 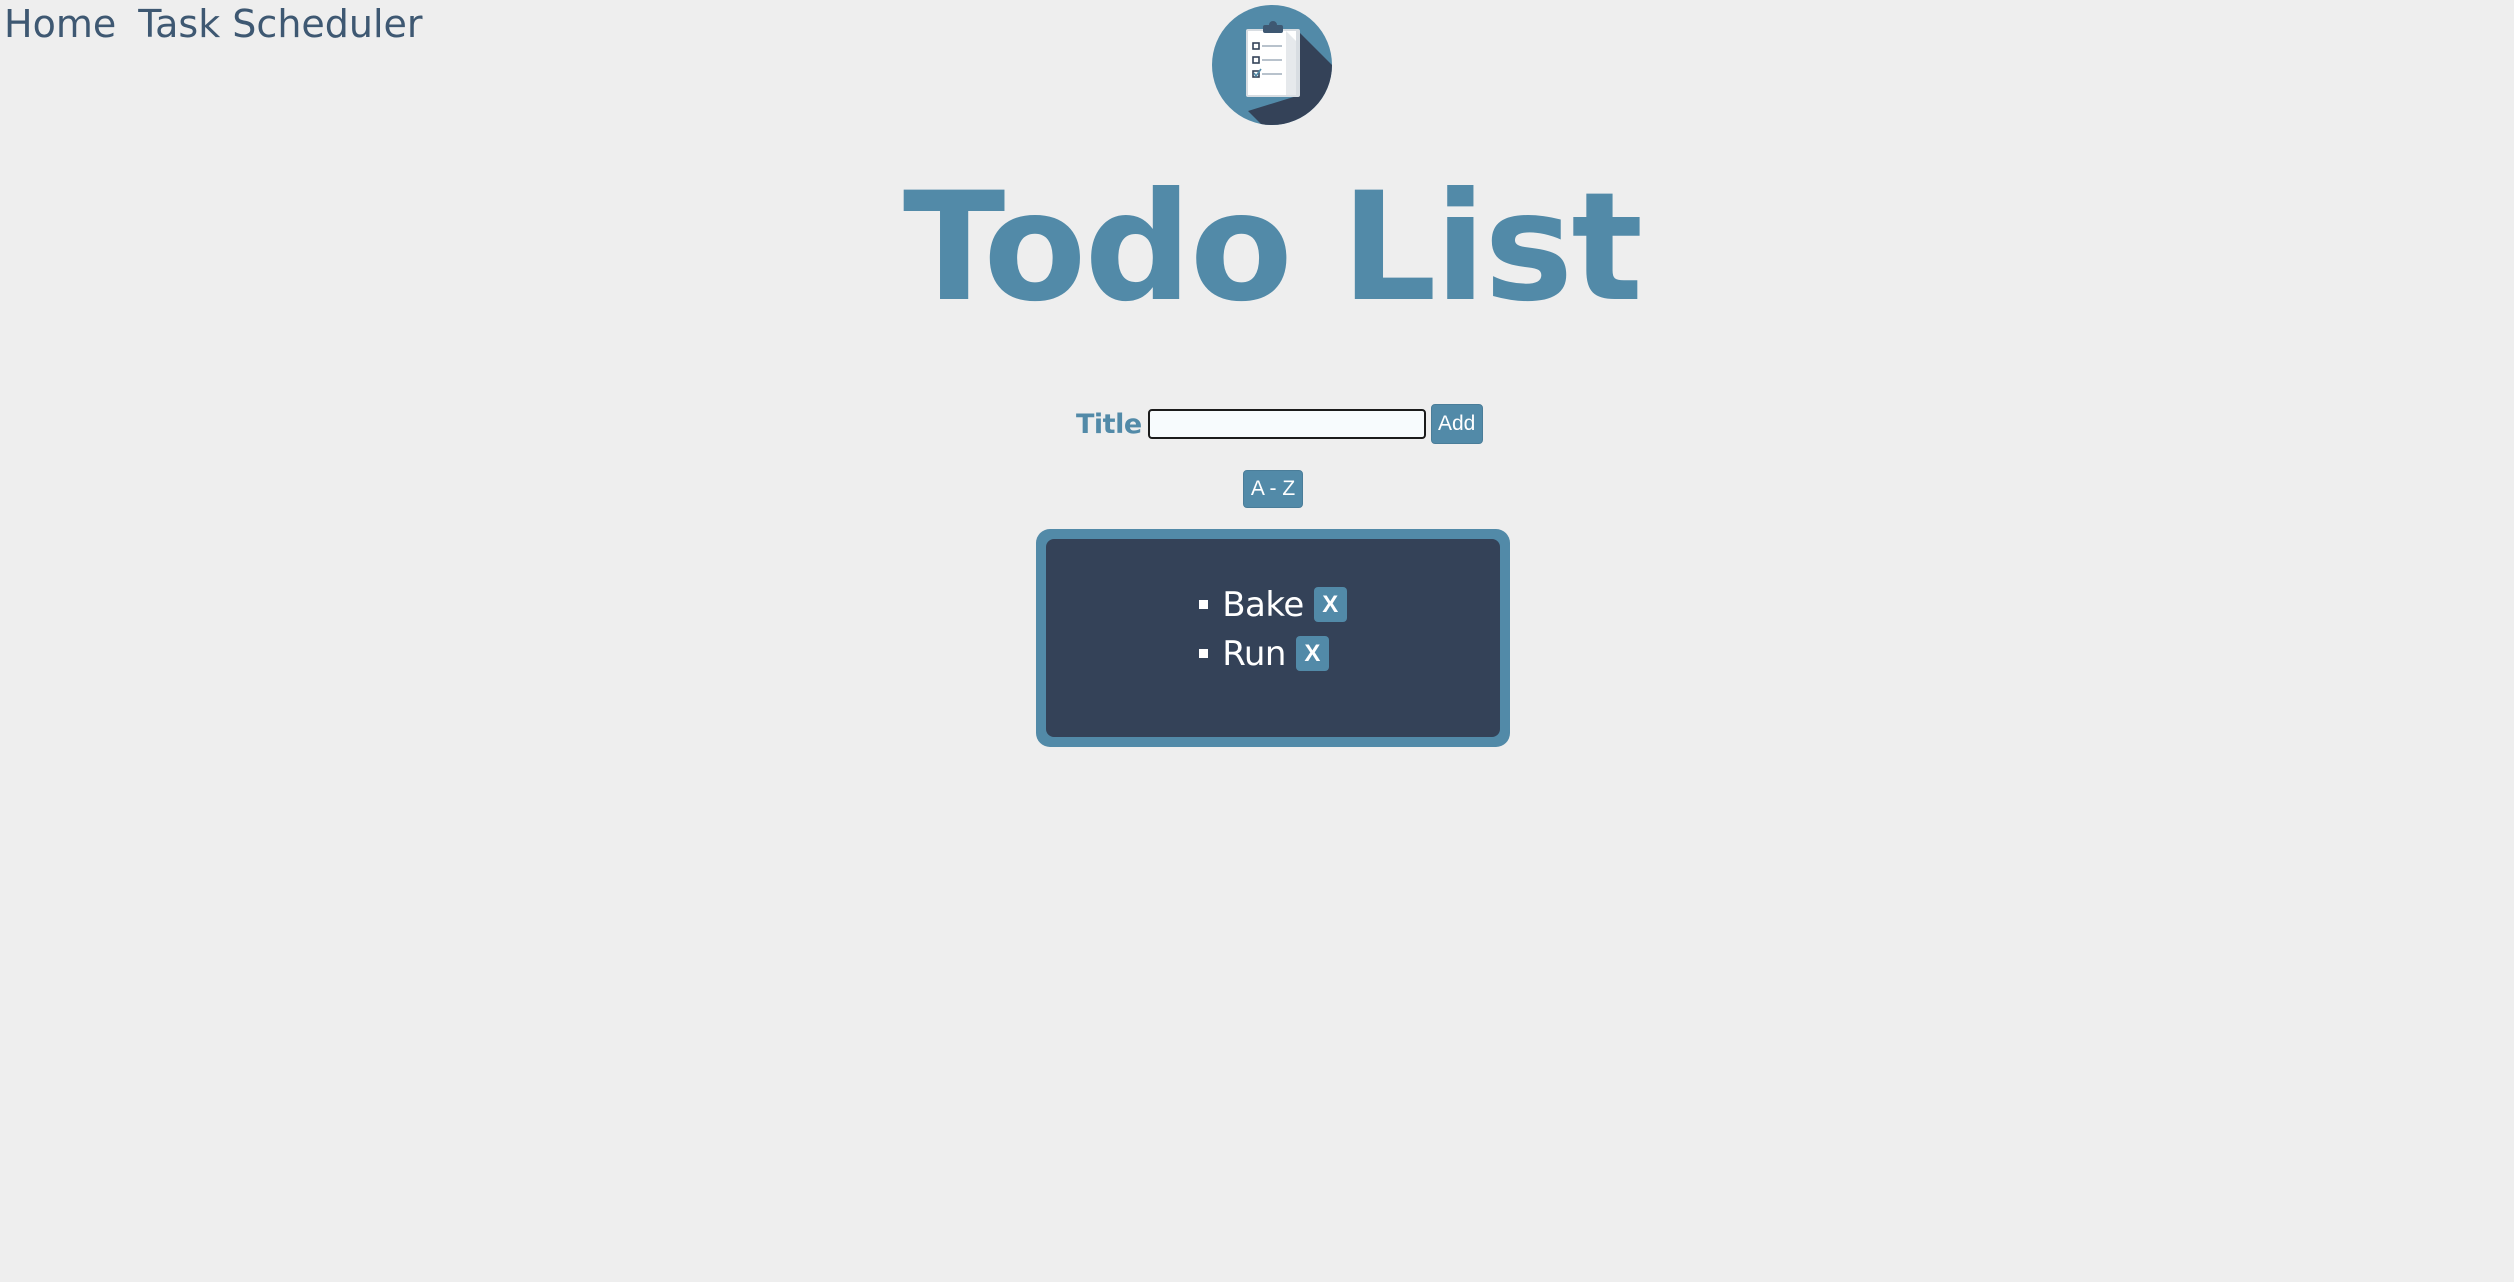 I want to click on todo-text: Bake, so click(x=1263, y=604).